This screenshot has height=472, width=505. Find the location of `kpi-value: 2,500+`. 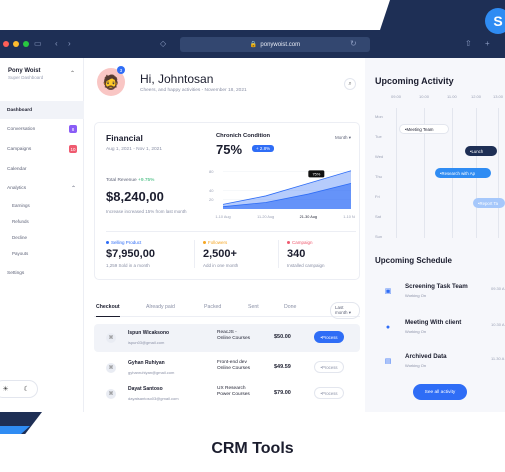

kpi-value: 2,500+ is located at coordinates (220, 254).